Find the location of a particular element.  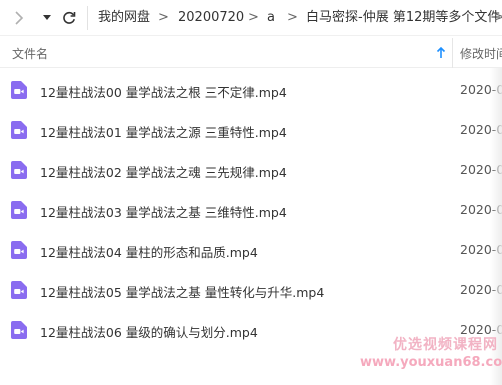

watermark: 优选视频课程网 www.youxuan68.com is located at coordinates (431, 354).